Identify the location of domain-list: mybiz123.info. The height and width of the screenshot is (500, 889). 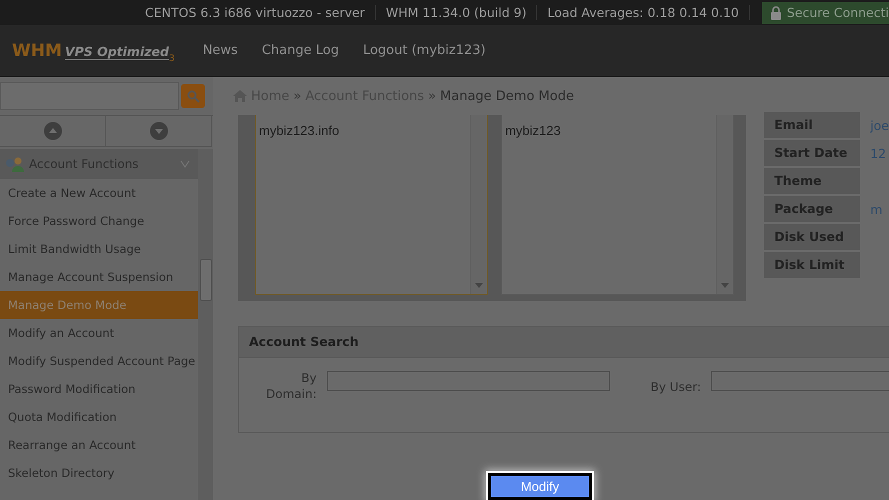
(371, 205).